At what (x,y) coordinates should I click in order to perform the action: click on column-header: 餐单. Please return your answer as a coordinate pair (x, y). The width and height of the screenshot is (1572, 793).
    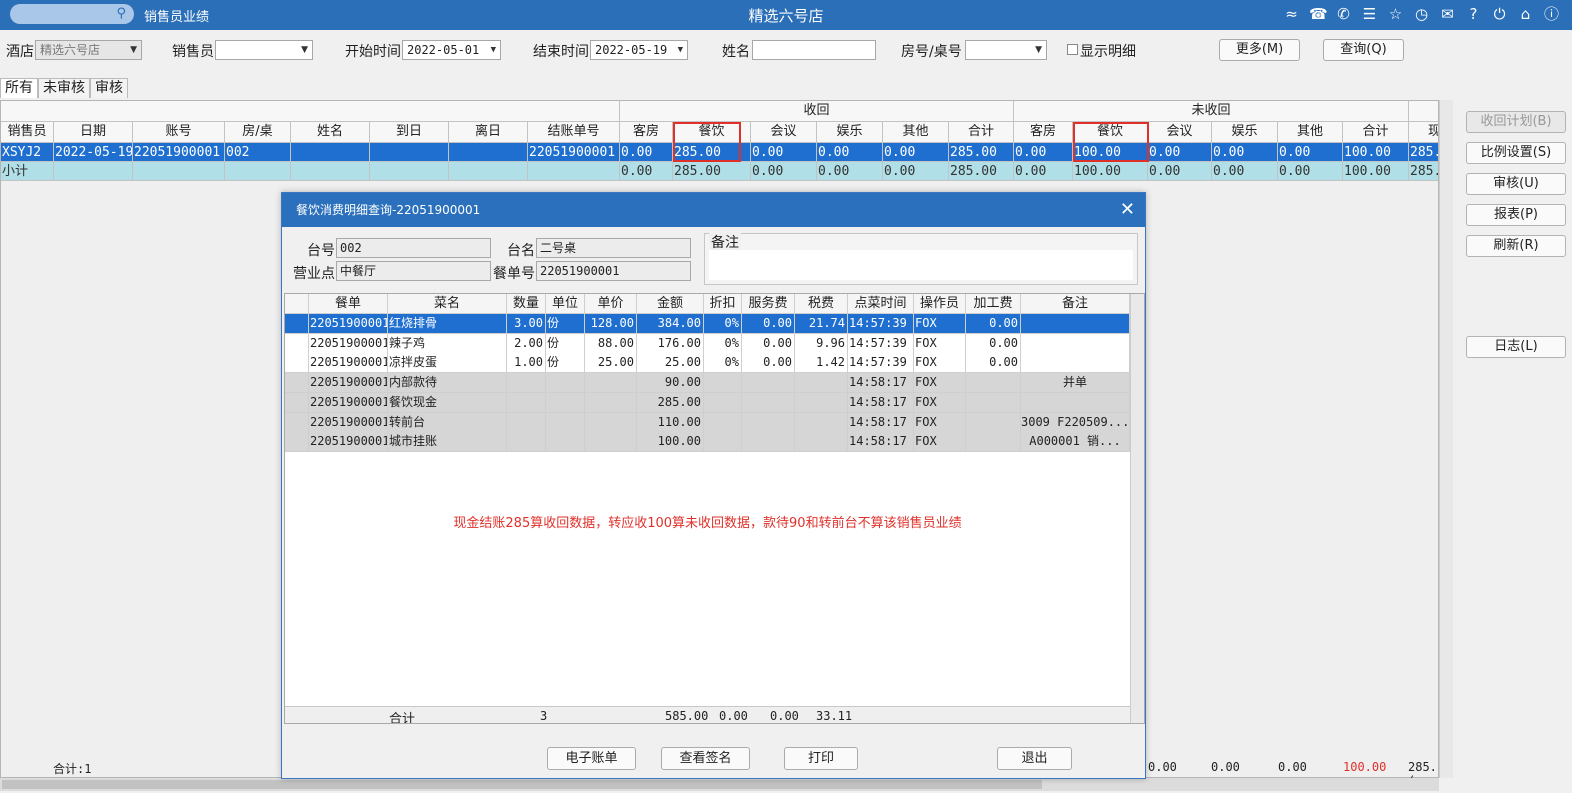
    Looking at the image, I should click on (348, 304).